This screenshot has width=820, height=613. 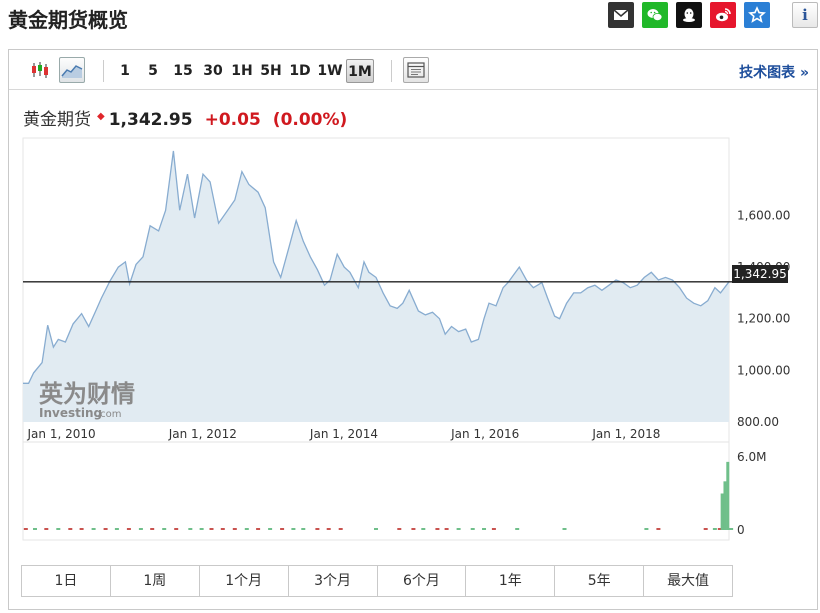 I want to click on watermark-brand: Investing, so click(x=70, y=413).